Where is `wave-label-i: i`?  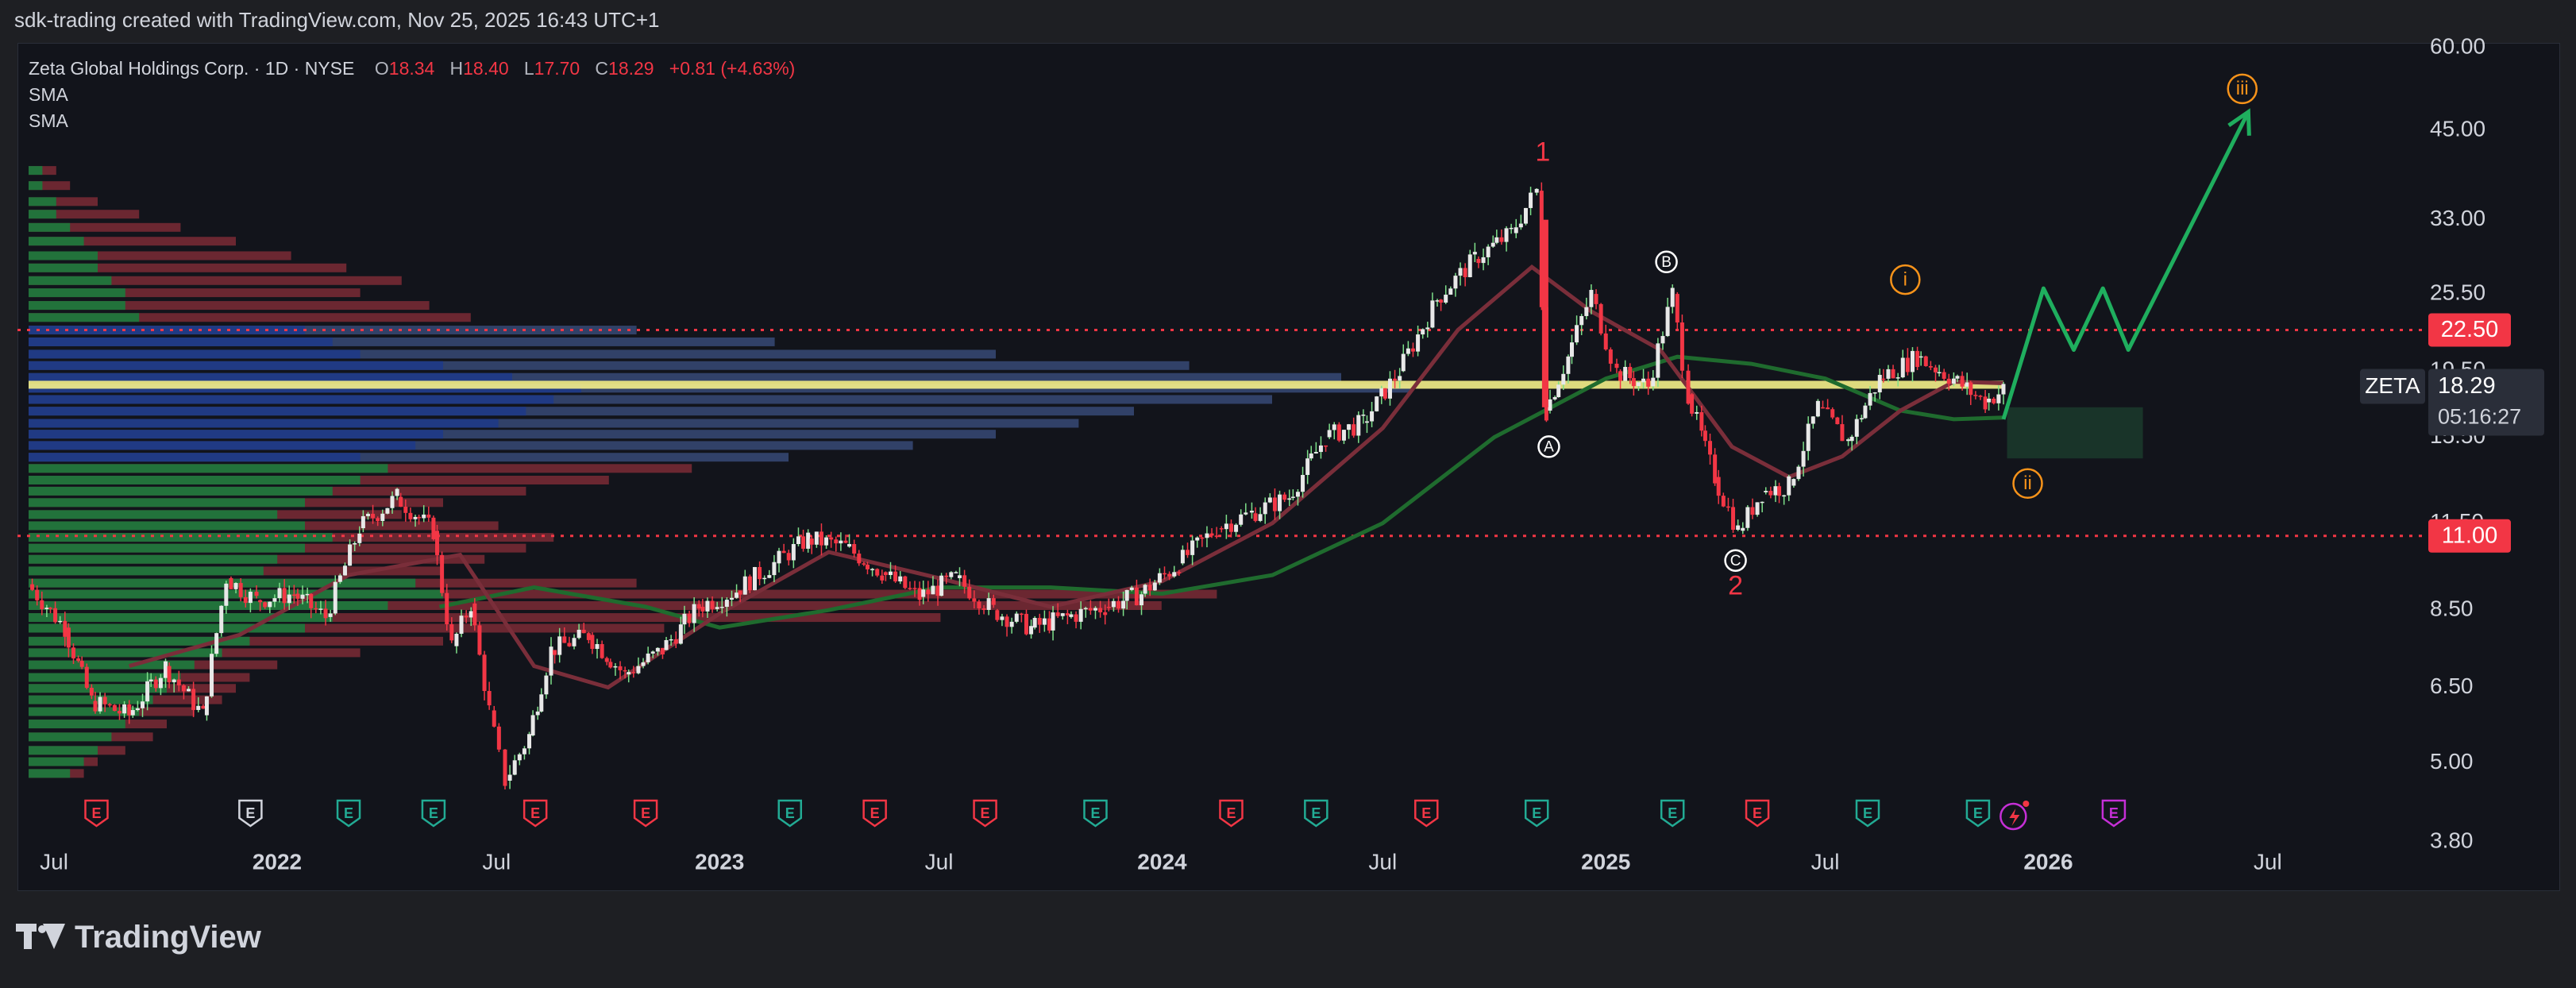 wave-label-i: i is located at coordinates (1905, 279).